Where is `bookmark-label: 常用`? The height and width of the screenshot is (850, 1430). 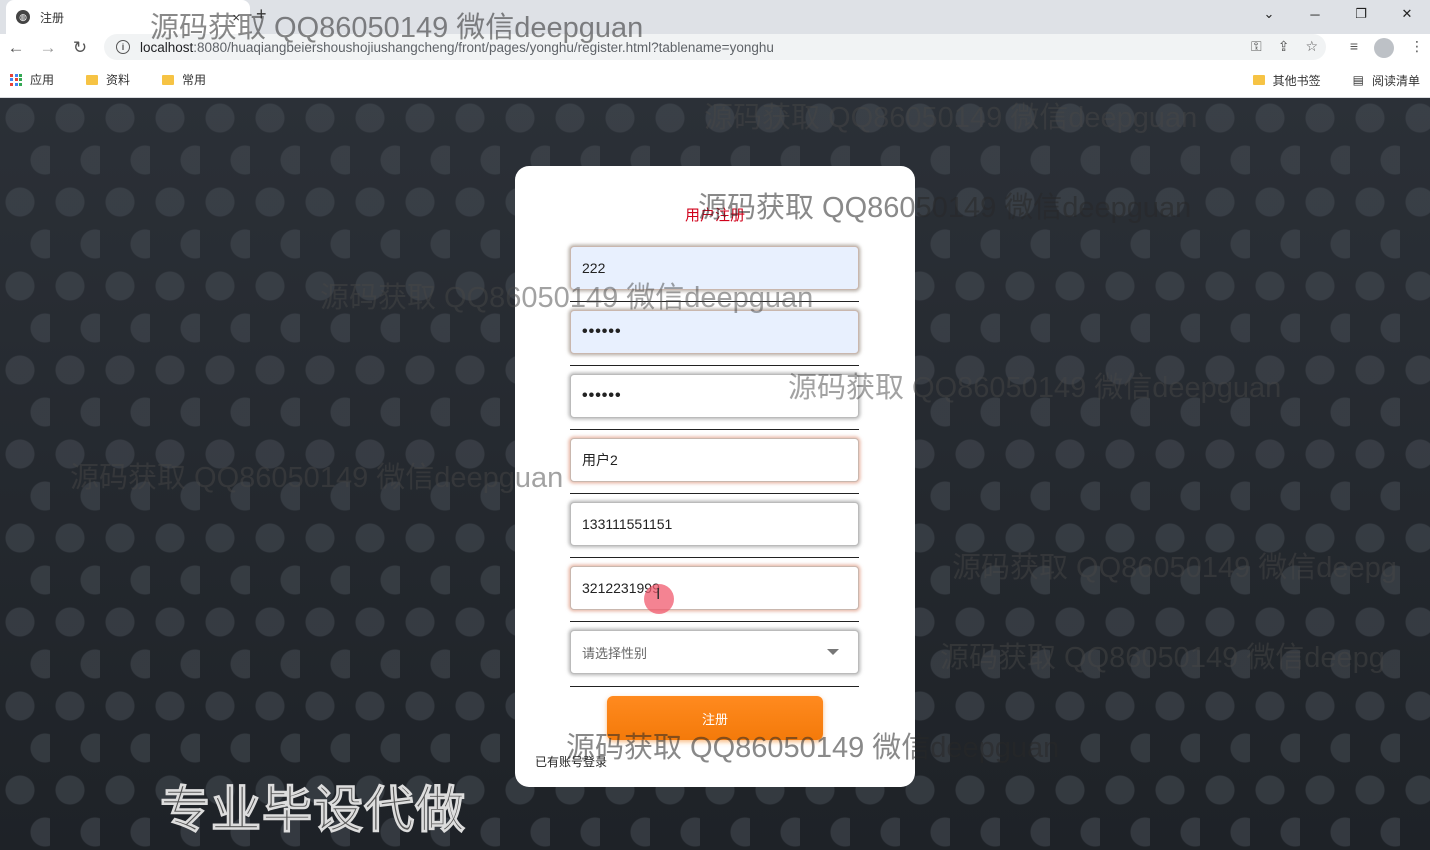 bookmark-label: 常用 is located at coordinates (194, 80).